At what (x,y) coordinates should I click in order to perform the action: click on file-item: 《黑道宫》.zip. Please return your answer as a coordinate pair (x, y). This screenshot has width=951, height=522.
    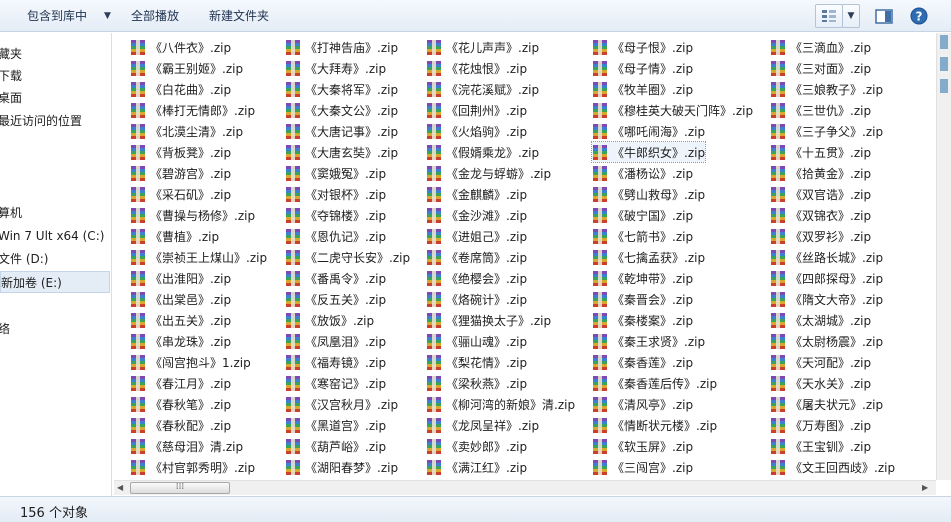
    Looking at the image, I should click on (335, 425).